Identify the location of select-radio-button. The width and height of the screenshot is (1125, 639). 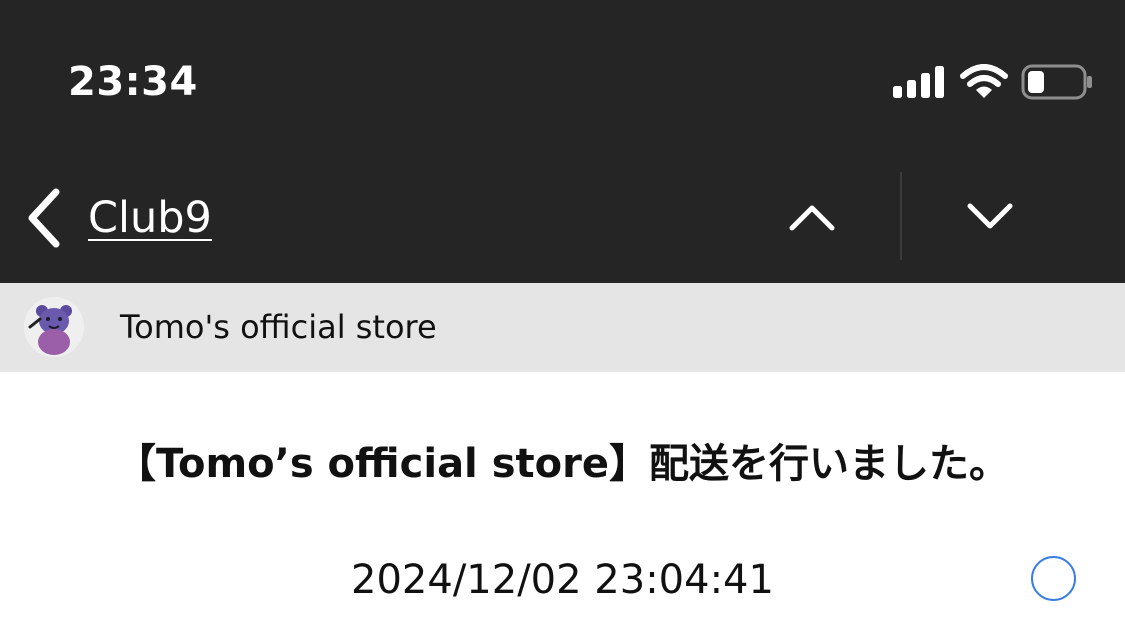
(1053, 578).